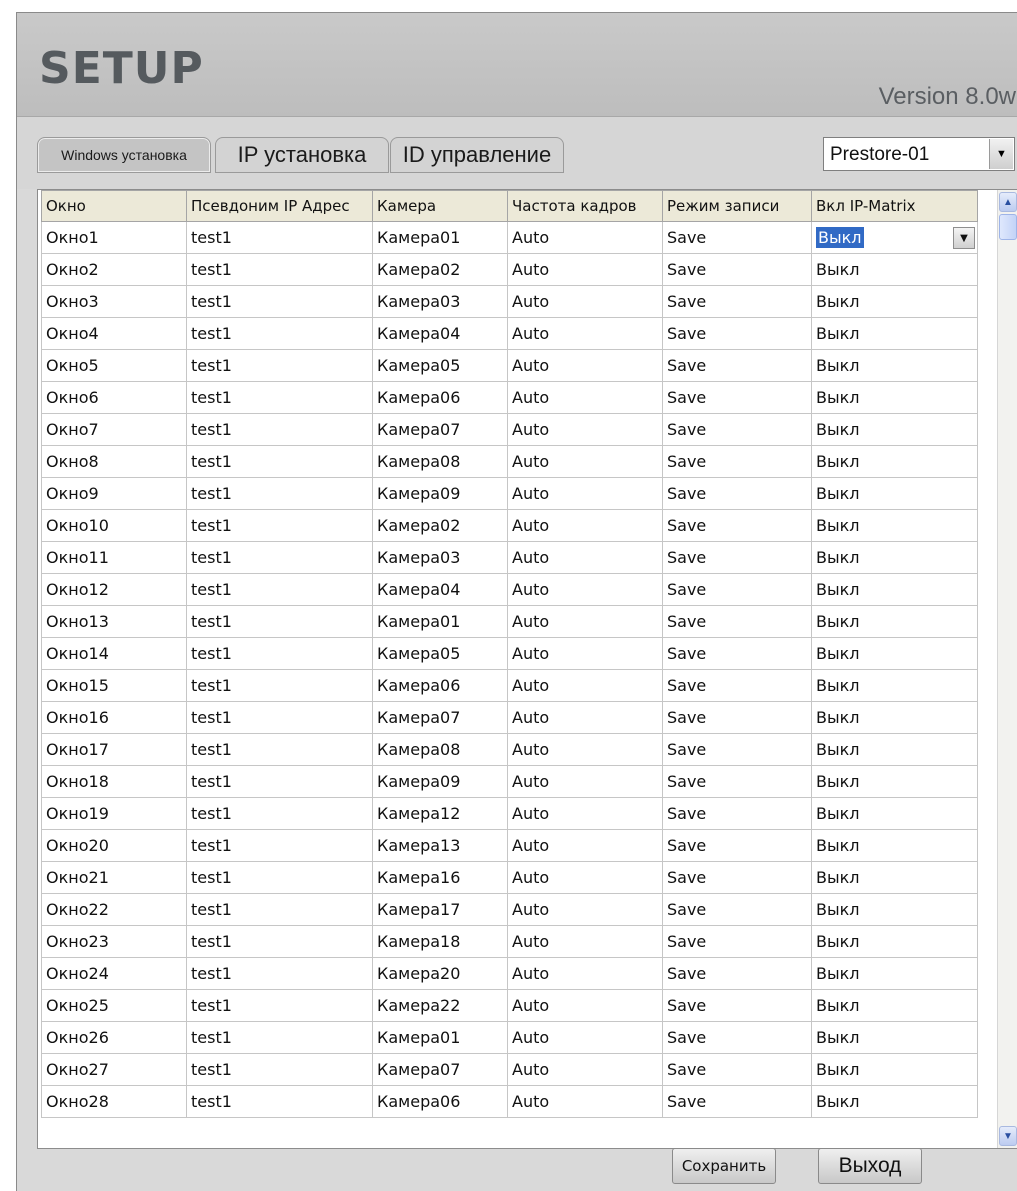  Describe the element at coordinates (870, 1166) in the screenshot. I see `exit-button: Выход` at that location.